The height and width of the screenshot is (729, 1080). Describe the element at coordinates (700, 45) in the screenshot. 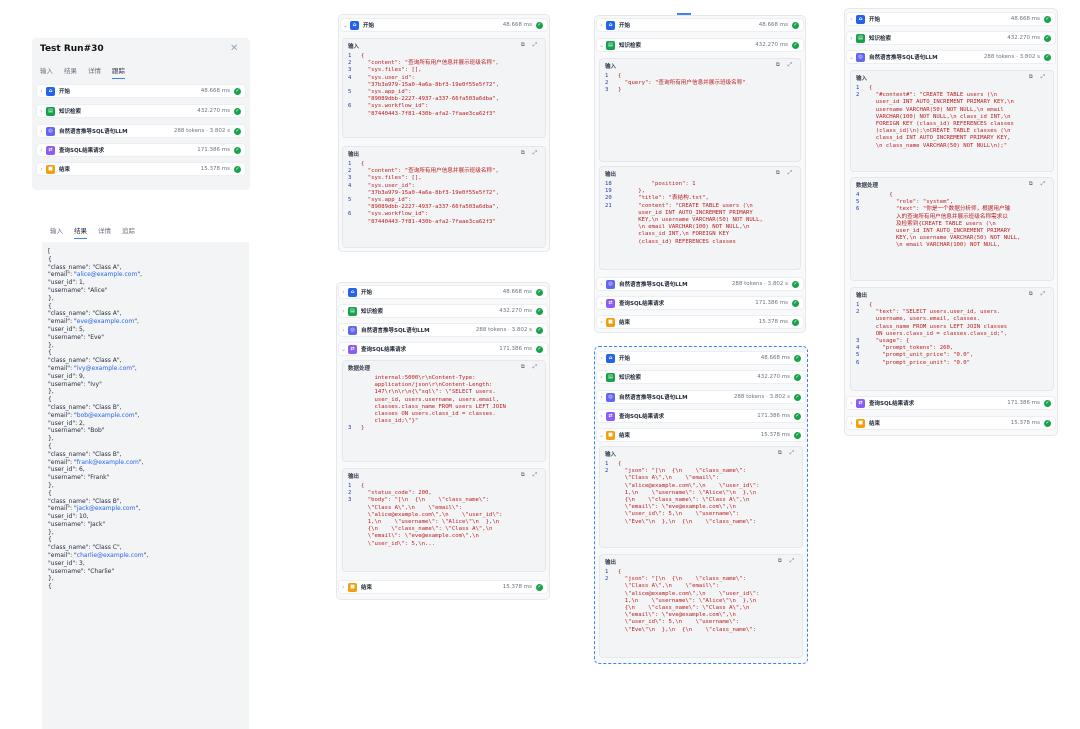

I see `node-row: ⌄ ▤ 知识检索 432.270 ms ✓` at that location.